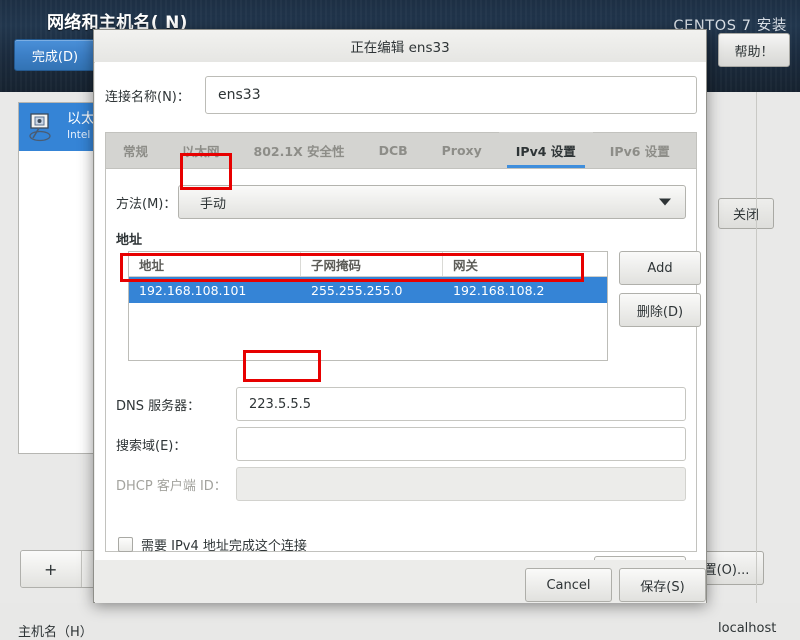  Describe the element at coordinates (201, 150) in the screenshot. I see `tab-ethernet: 以太网` at that location.